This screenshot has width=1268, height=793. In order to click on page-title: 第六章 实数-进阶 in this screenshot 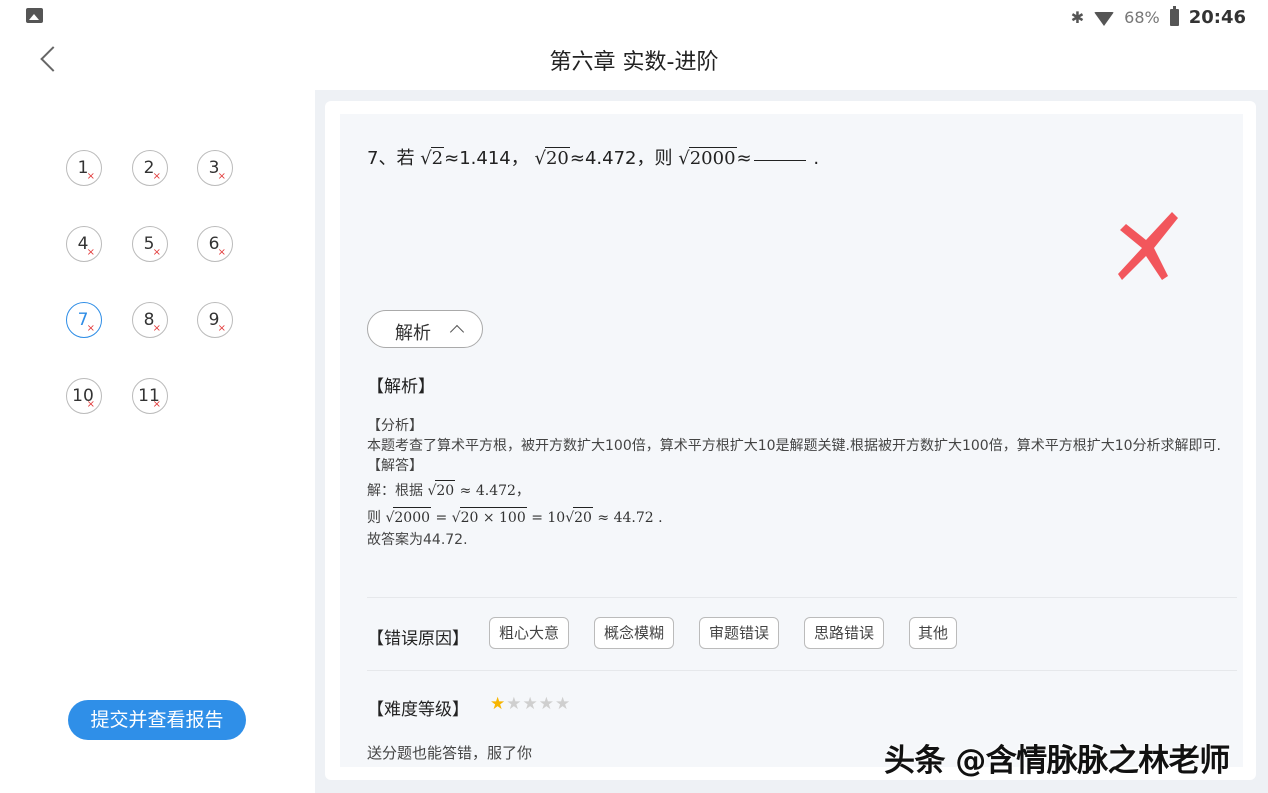, I will do `click(634, 62)`.